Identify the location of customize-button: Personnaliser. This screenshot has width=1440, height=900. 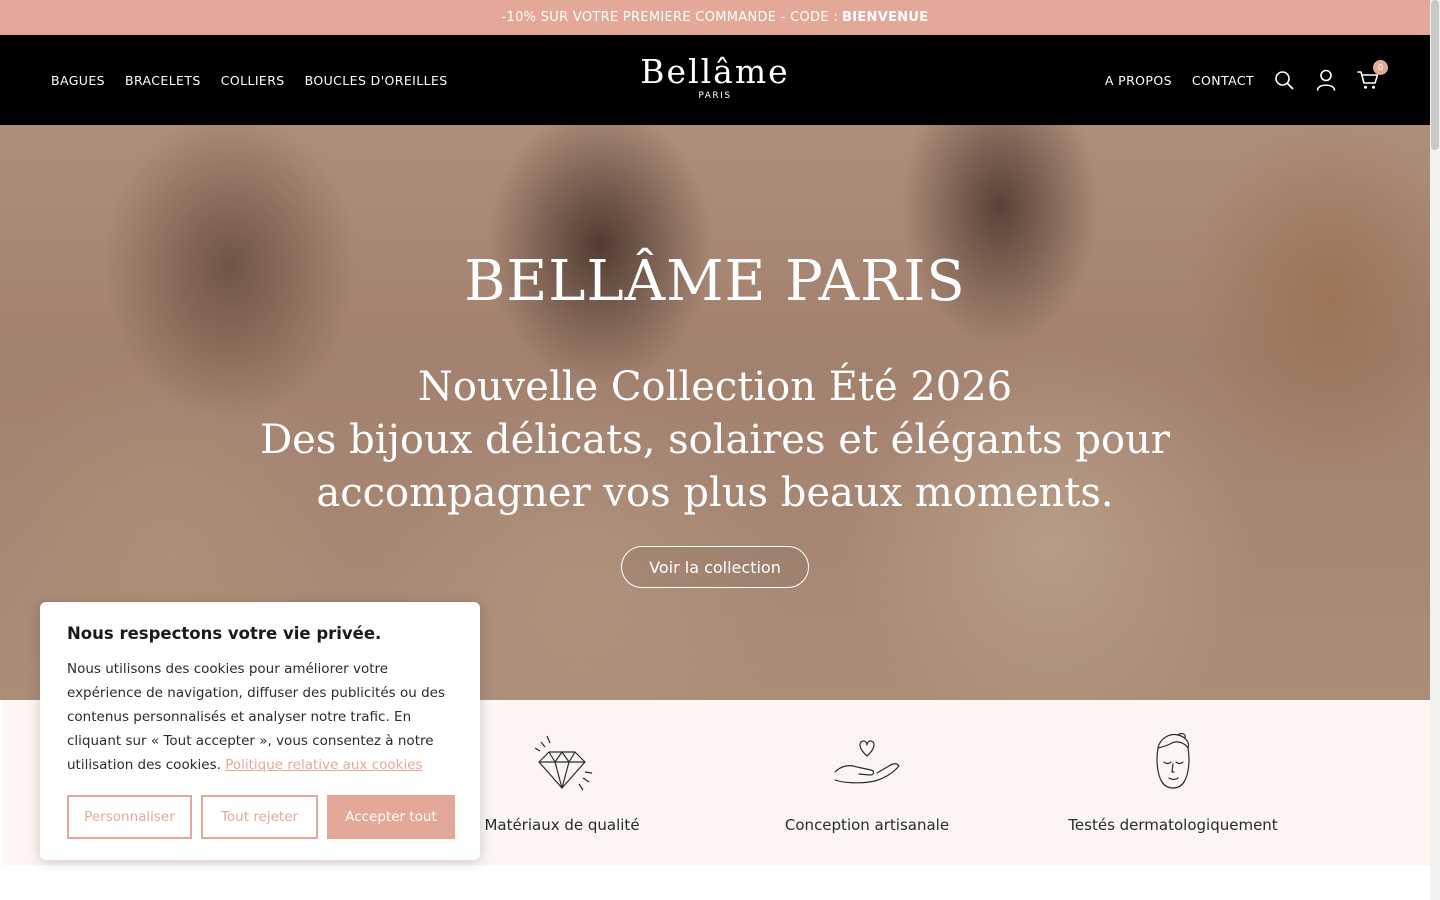
(129, 817).